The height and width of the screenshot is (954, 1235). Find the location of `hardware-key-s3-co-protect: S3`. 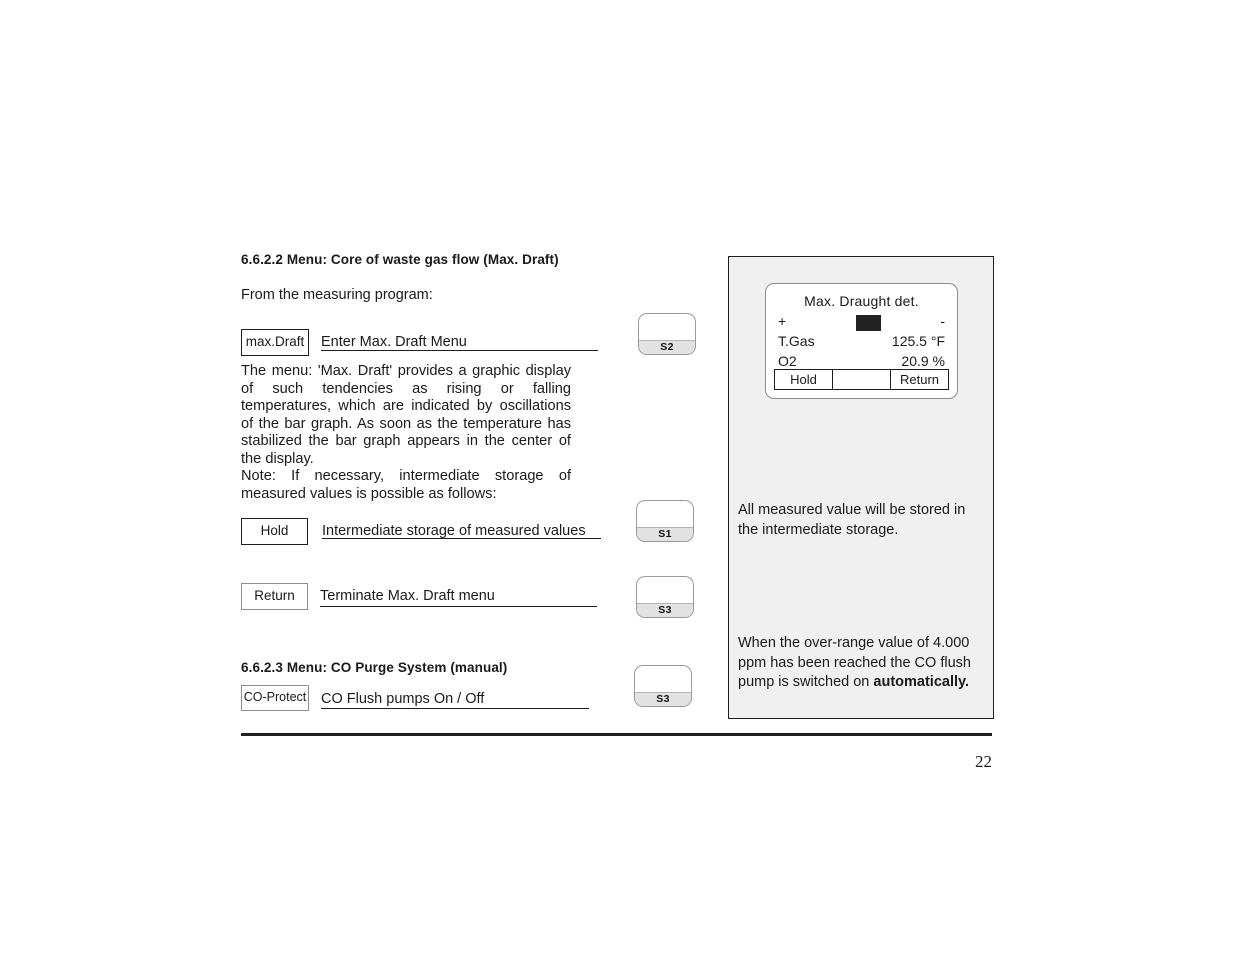

hardware-key-s3-co-protect: S3 is located at coordinates (663, 686).